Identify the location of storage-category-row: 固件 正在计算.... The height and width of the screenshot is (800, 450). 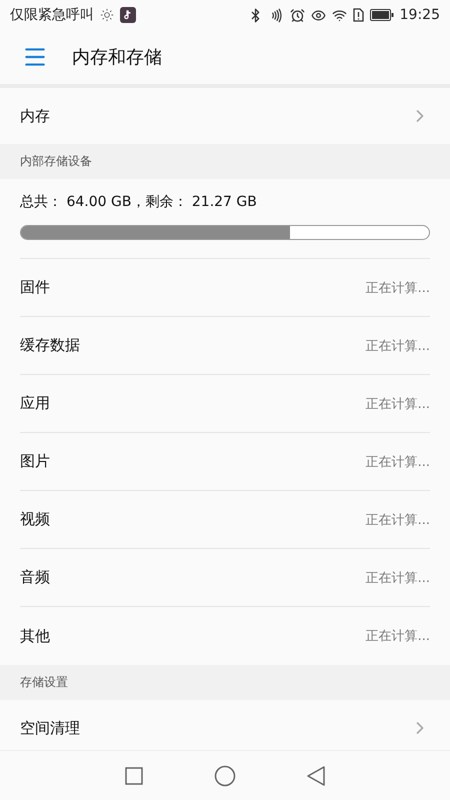
(225, 288).